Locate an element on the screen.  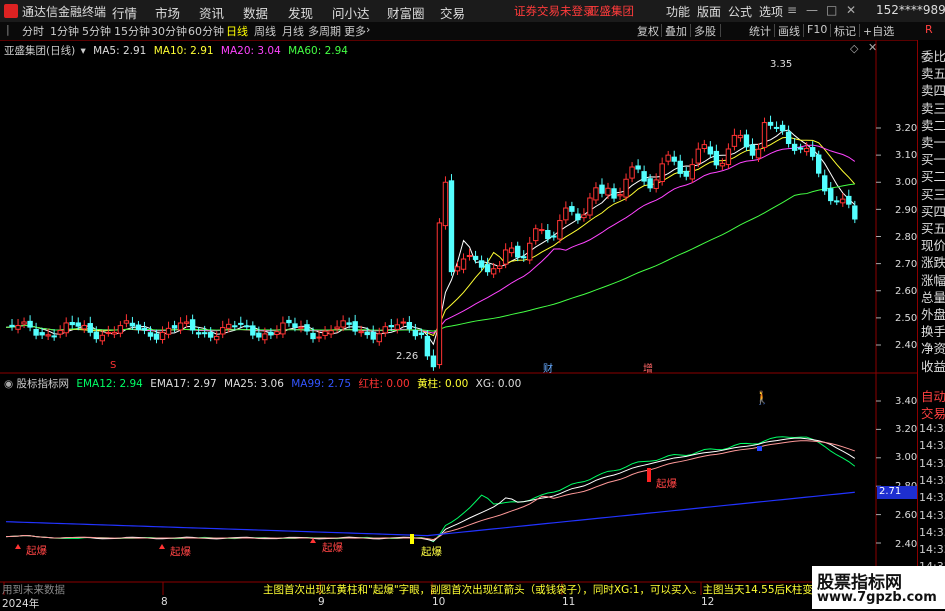
signal-arrow is located at coordinates (162, 546).